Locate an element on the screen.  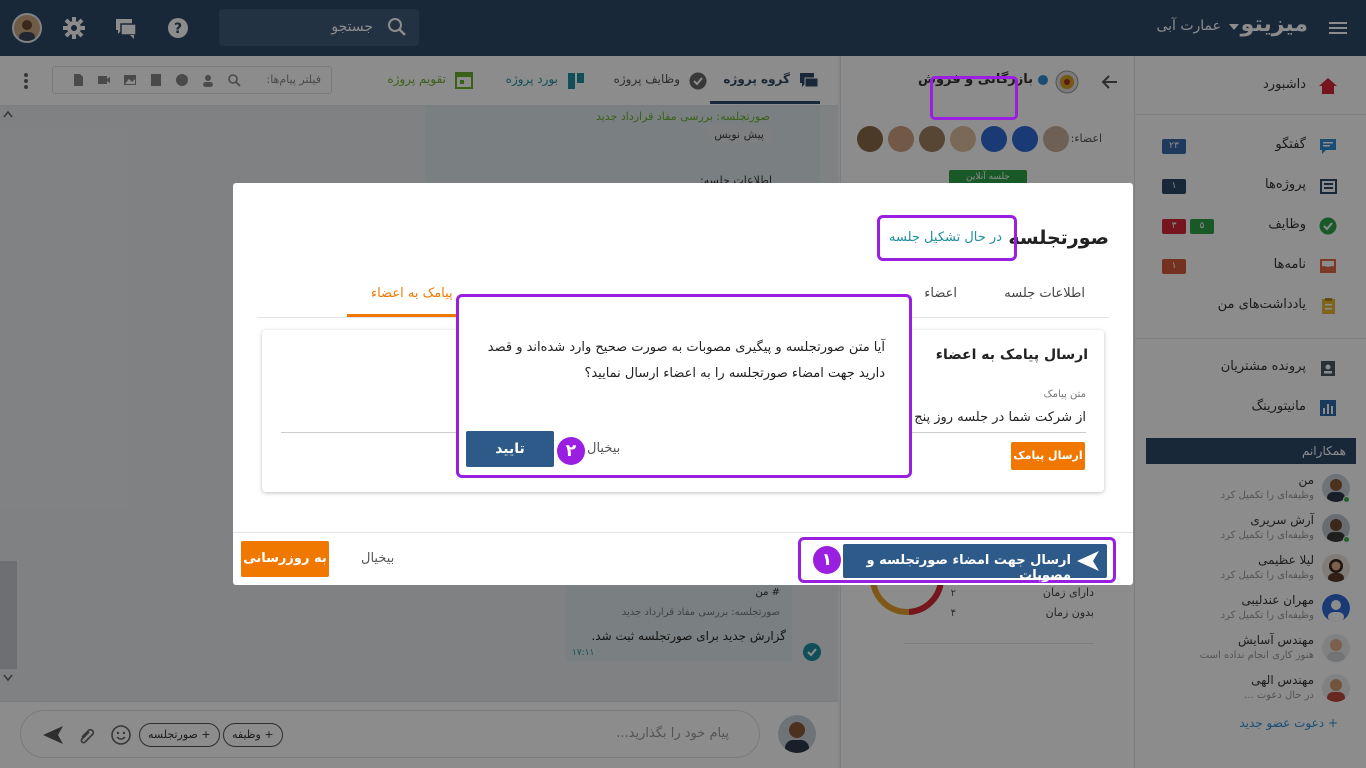
divider is located at coordinates (683, 532).